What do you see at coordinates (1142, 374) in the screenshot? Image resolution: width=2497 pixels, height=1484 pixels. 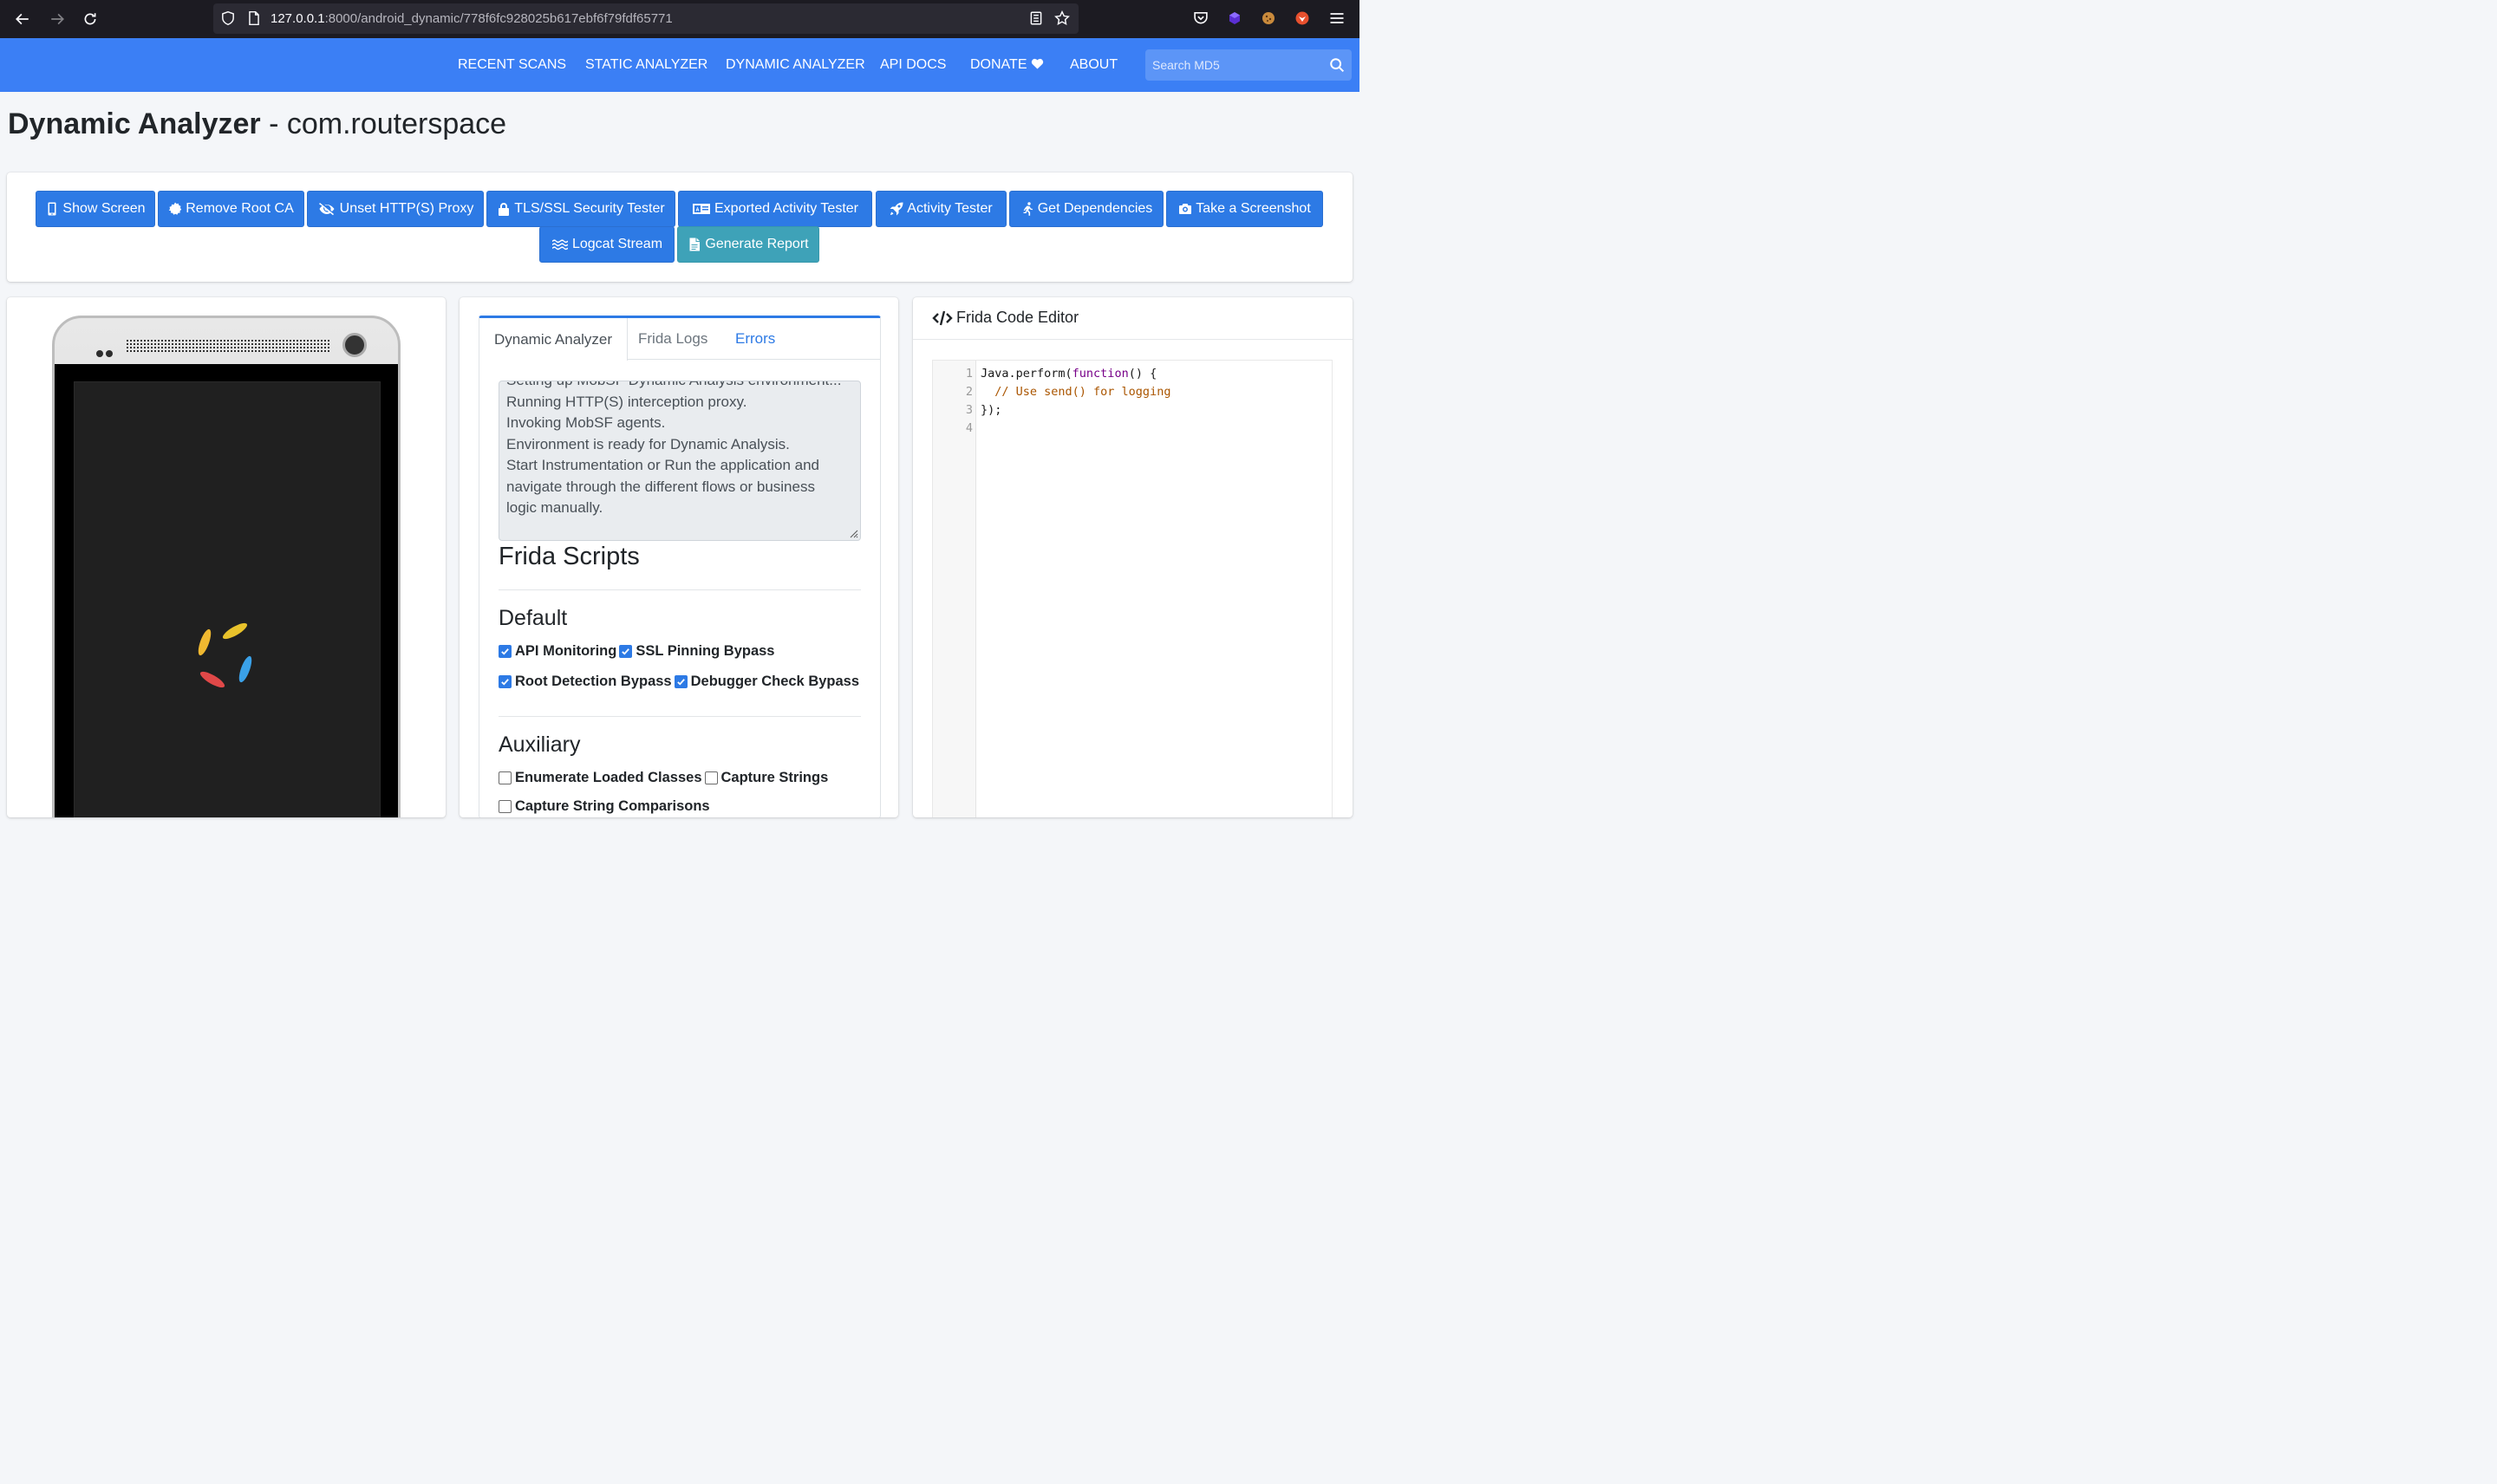 I see `code-token: () {` at bounding box center [1142, 374].